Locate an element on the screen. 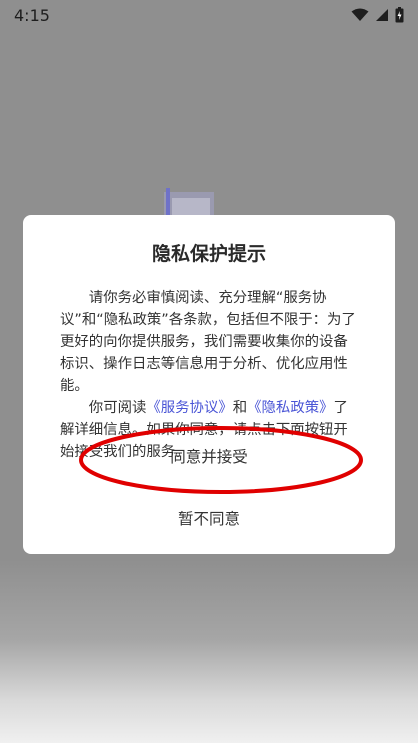 Image resolution: width=418 pixels, height=743 pixels. status-icons is located at coordinates (377, 15).